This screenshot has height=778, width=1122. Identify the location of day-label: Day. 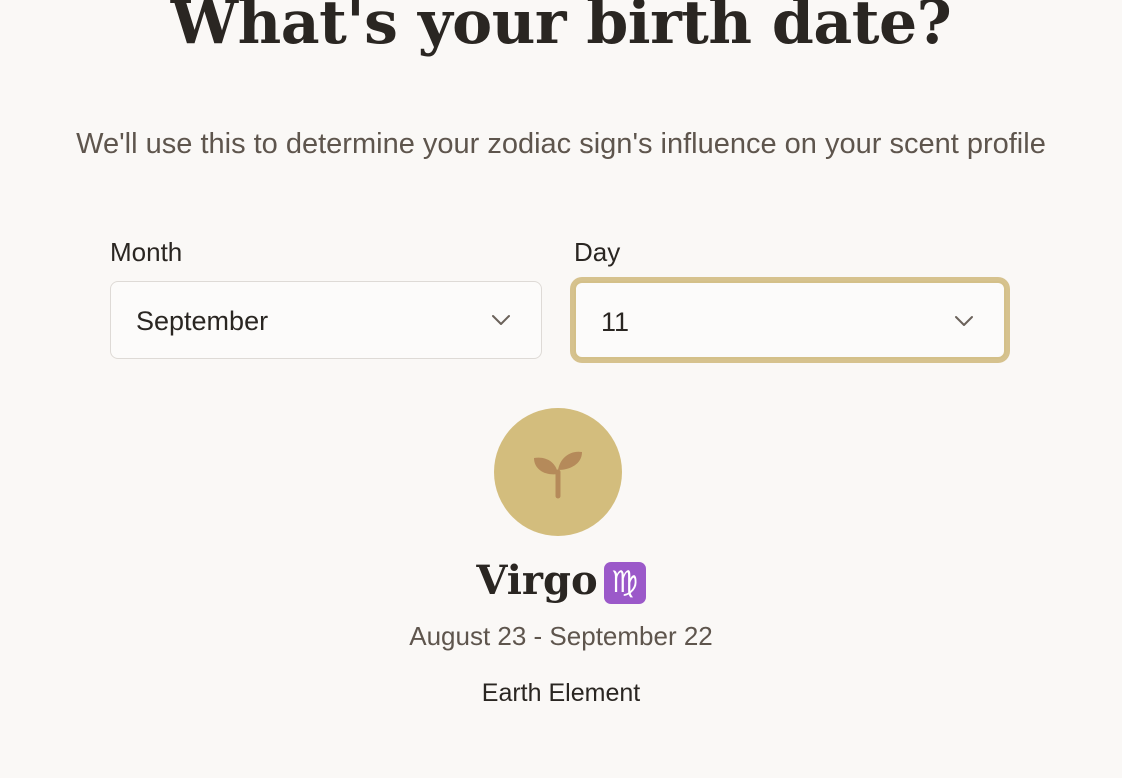
(597, 252).